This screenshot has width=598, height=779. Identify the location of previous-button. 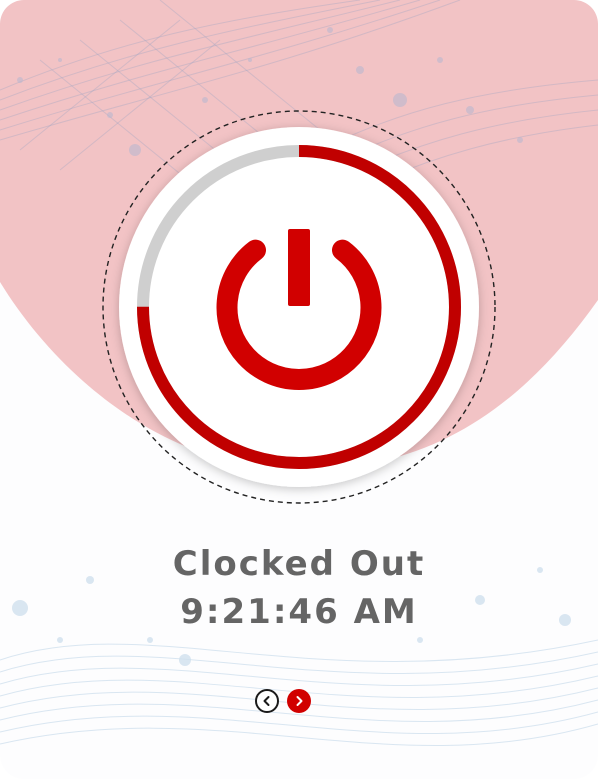
(267, 701).